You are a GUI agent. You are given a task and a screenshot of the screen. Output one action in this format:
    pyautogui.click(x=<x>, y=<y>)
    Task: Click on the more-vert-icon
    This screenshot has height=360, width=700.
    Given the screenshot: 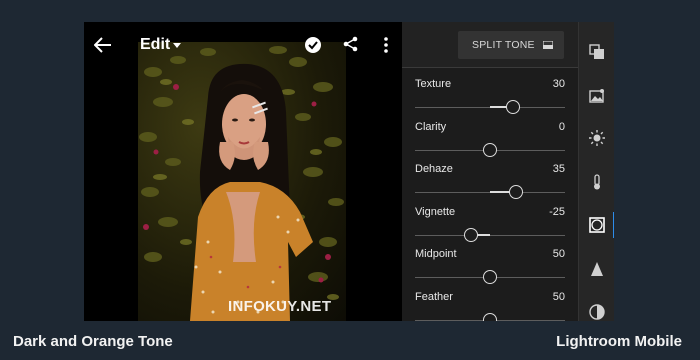 What is the action you would take?
    pyautogui.click(x=386, y=45)
    